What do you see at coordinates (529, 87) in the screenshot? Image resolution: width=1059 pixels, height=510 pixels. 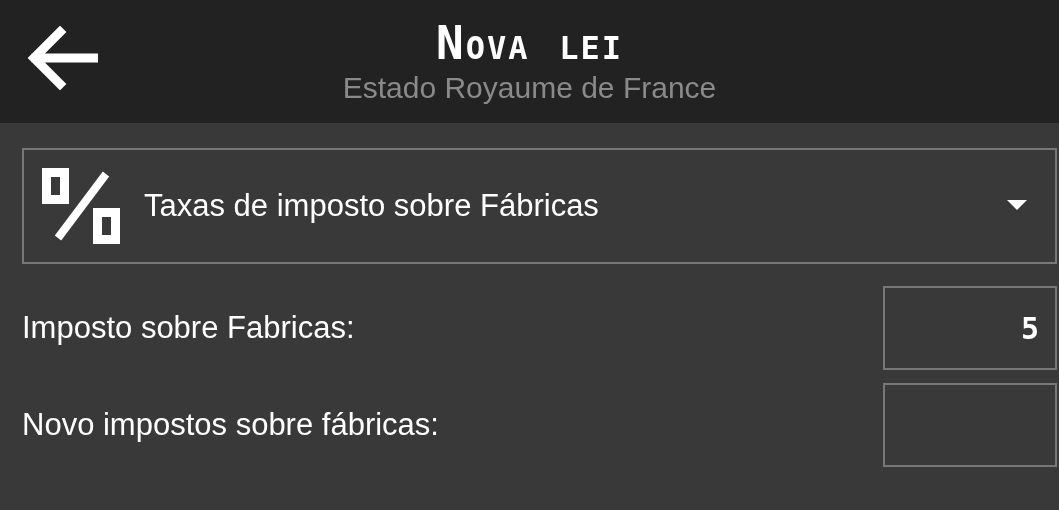 I see `page-subtitle: Estado Royaume de France` at bounding box center [529, 87].